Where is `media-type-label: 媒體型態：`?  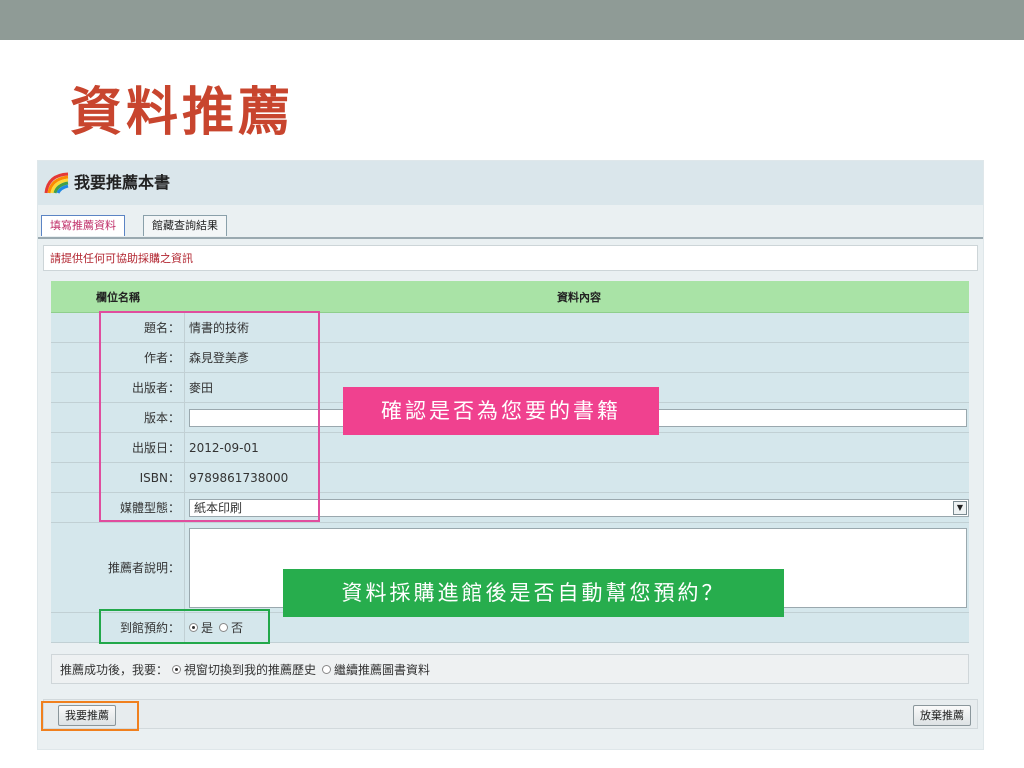 media-type-label: 媒體型態： is located at coordinates (118, 507).